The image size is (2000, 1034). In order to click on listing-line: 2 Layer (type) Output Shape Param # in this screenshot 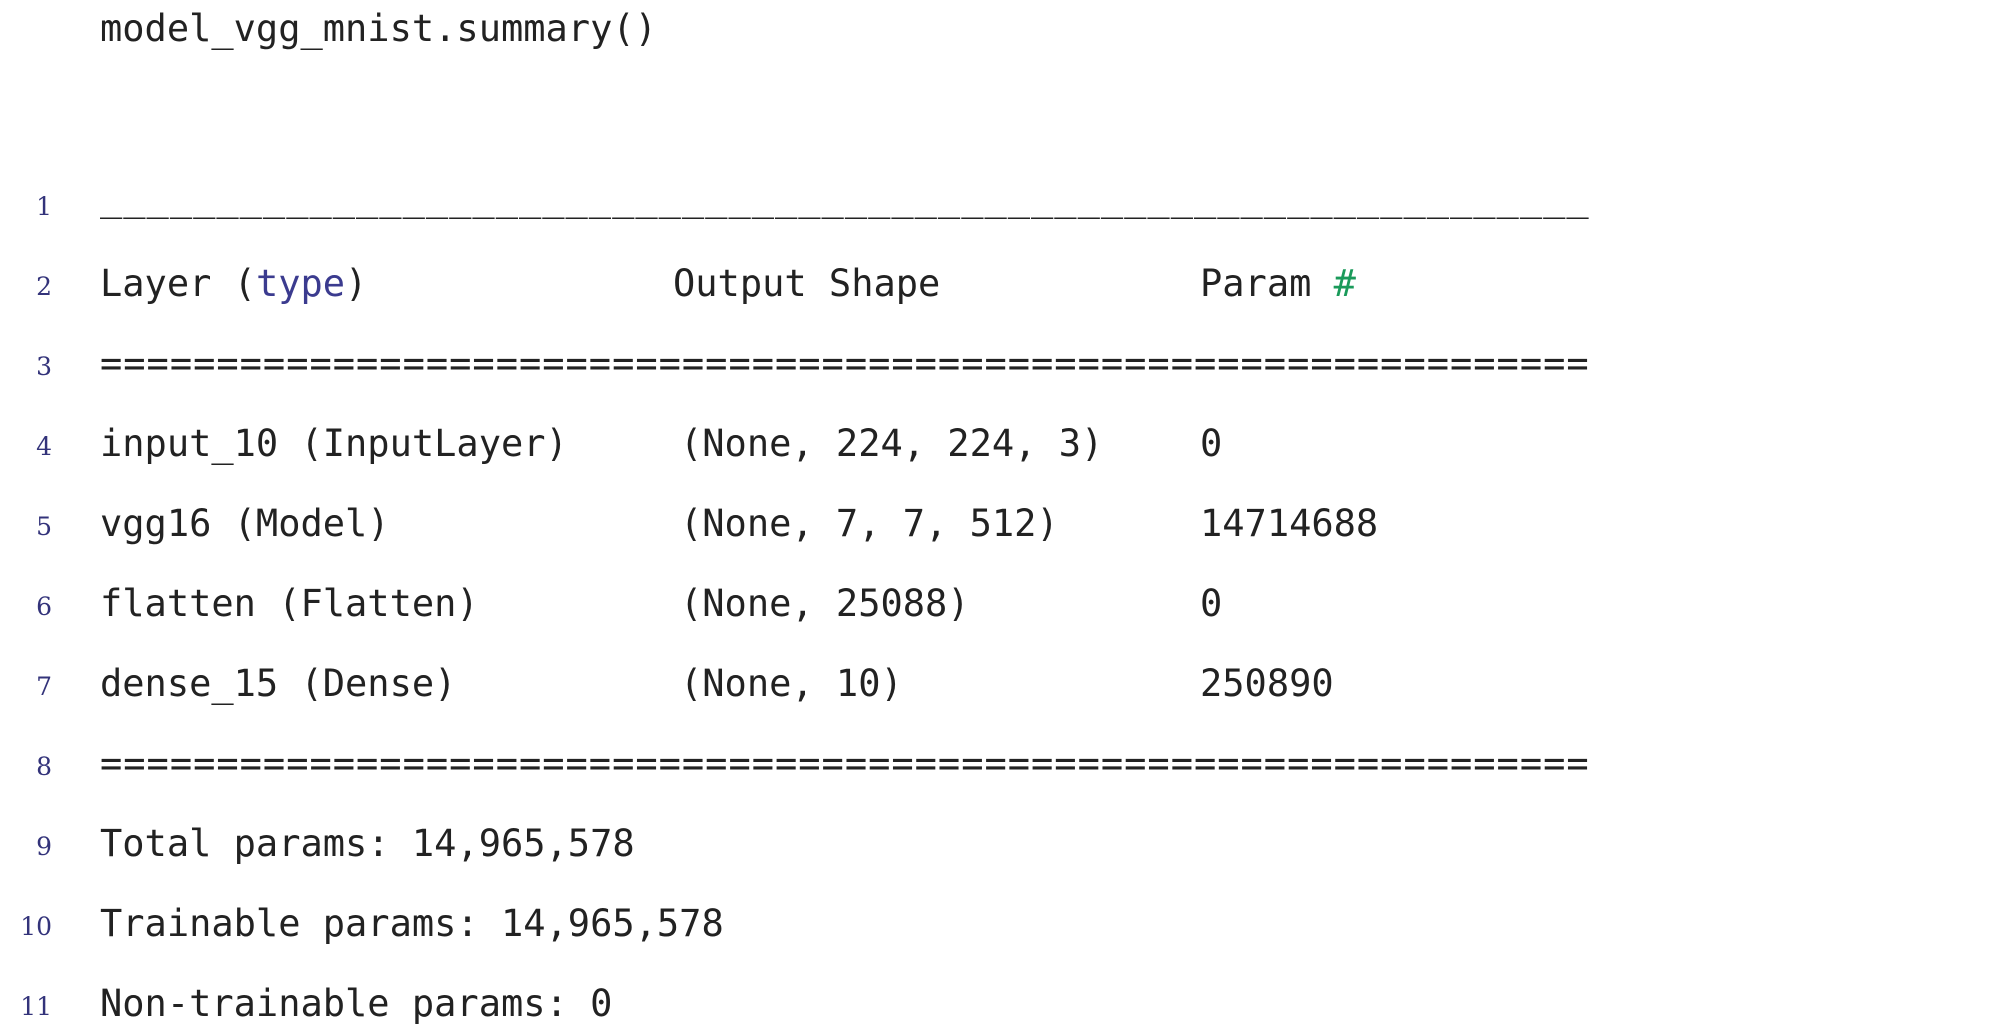, I will do `click(1000, 284)`.